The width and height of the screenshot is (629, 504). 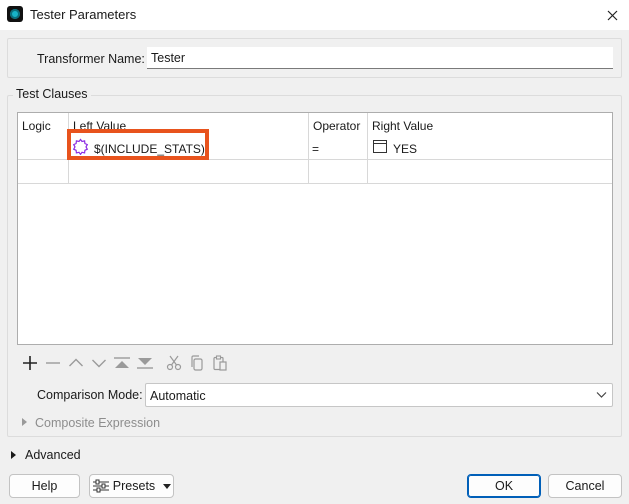 I want to click on column-header-right-value: Right Value, so click(x=402, y=126).